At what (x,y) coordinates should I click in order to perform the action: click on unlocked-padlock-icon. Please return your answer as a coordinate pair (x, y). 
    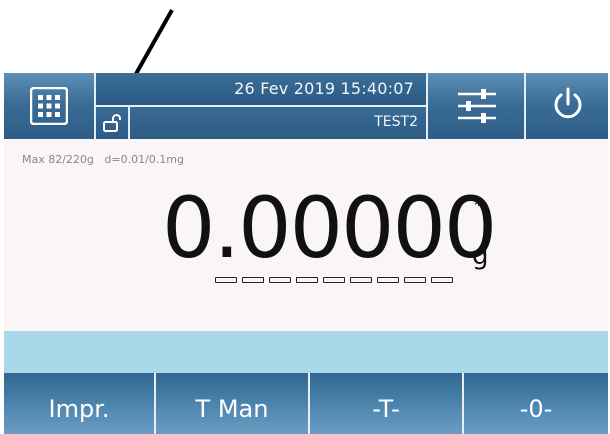
    Looking at the image, I should click on (112, 123).